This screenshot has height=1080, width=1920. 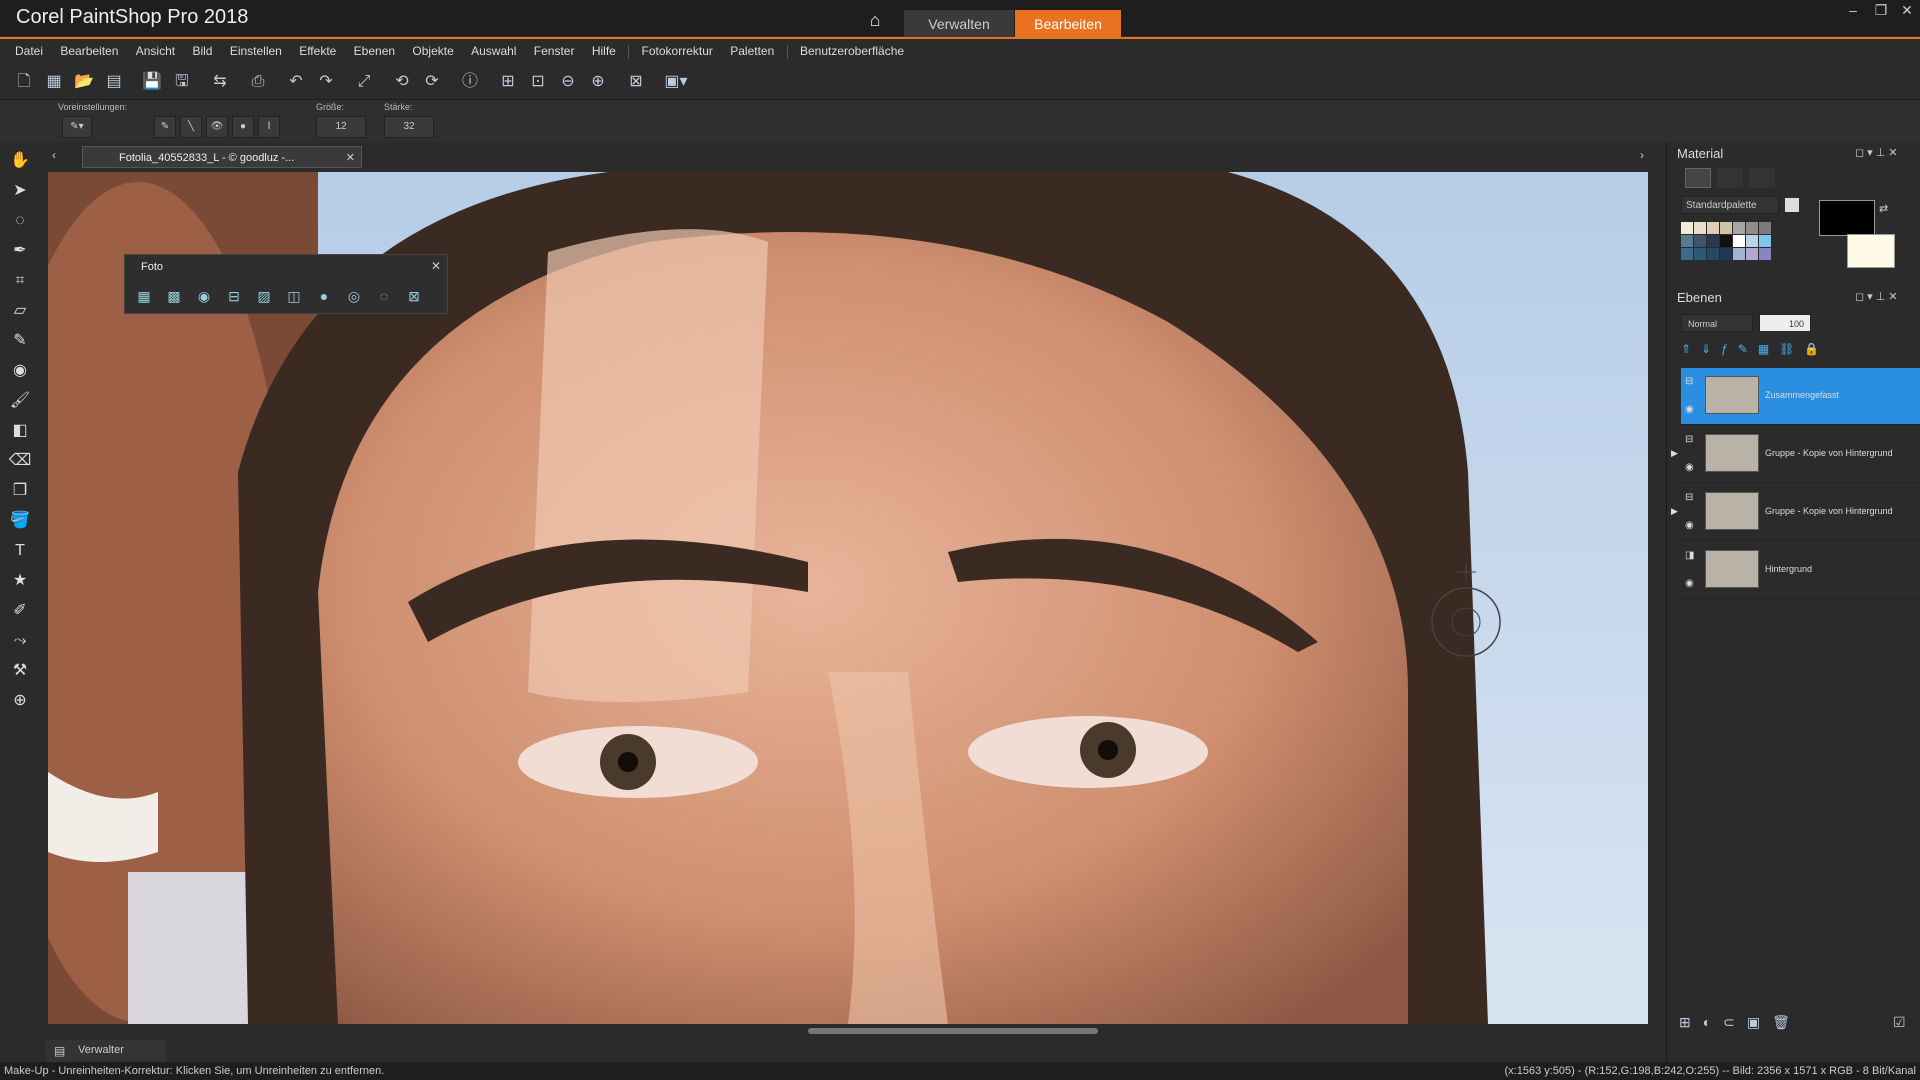 I want to click on menu-objekte: Objekte, so click(x=432, y=51).